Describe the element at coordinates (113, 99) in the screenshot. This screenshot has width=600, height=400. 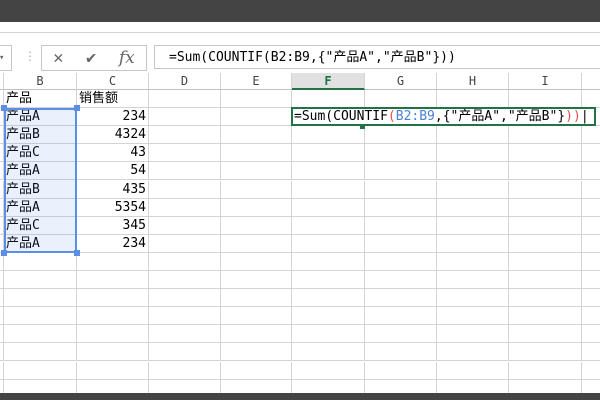
I see `sales-cell: 销售额` at that location.